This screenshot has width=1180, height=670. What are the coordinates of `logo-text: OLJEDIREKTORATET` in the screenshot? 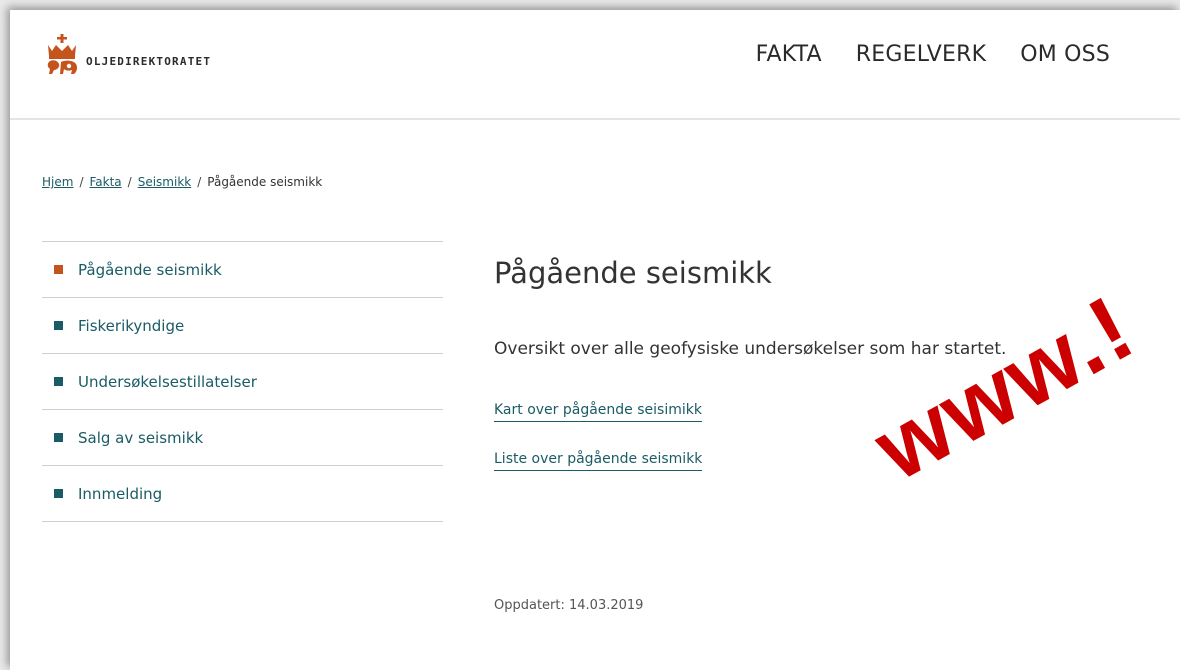 It's located at (149, 61).